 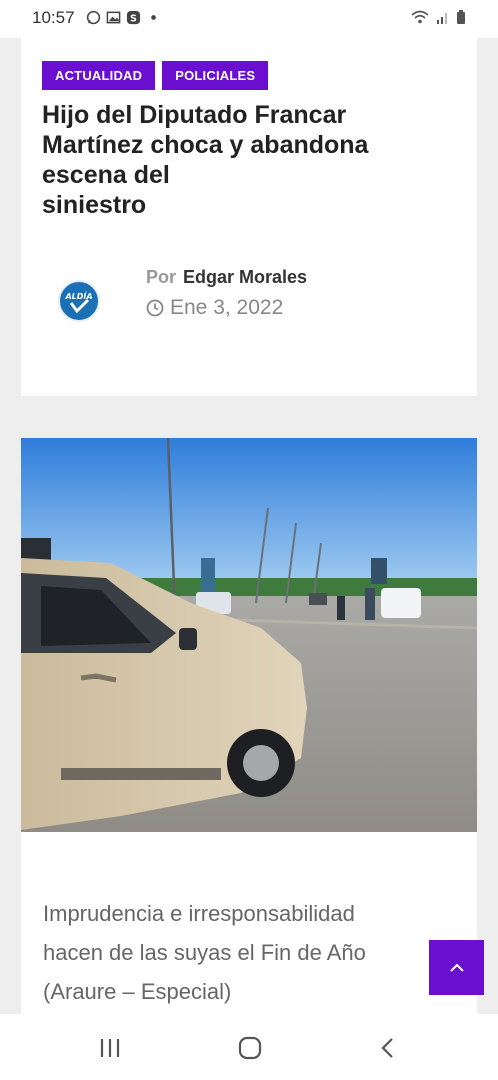 I want to click on svg-text: S, so click(x=133, y=18).